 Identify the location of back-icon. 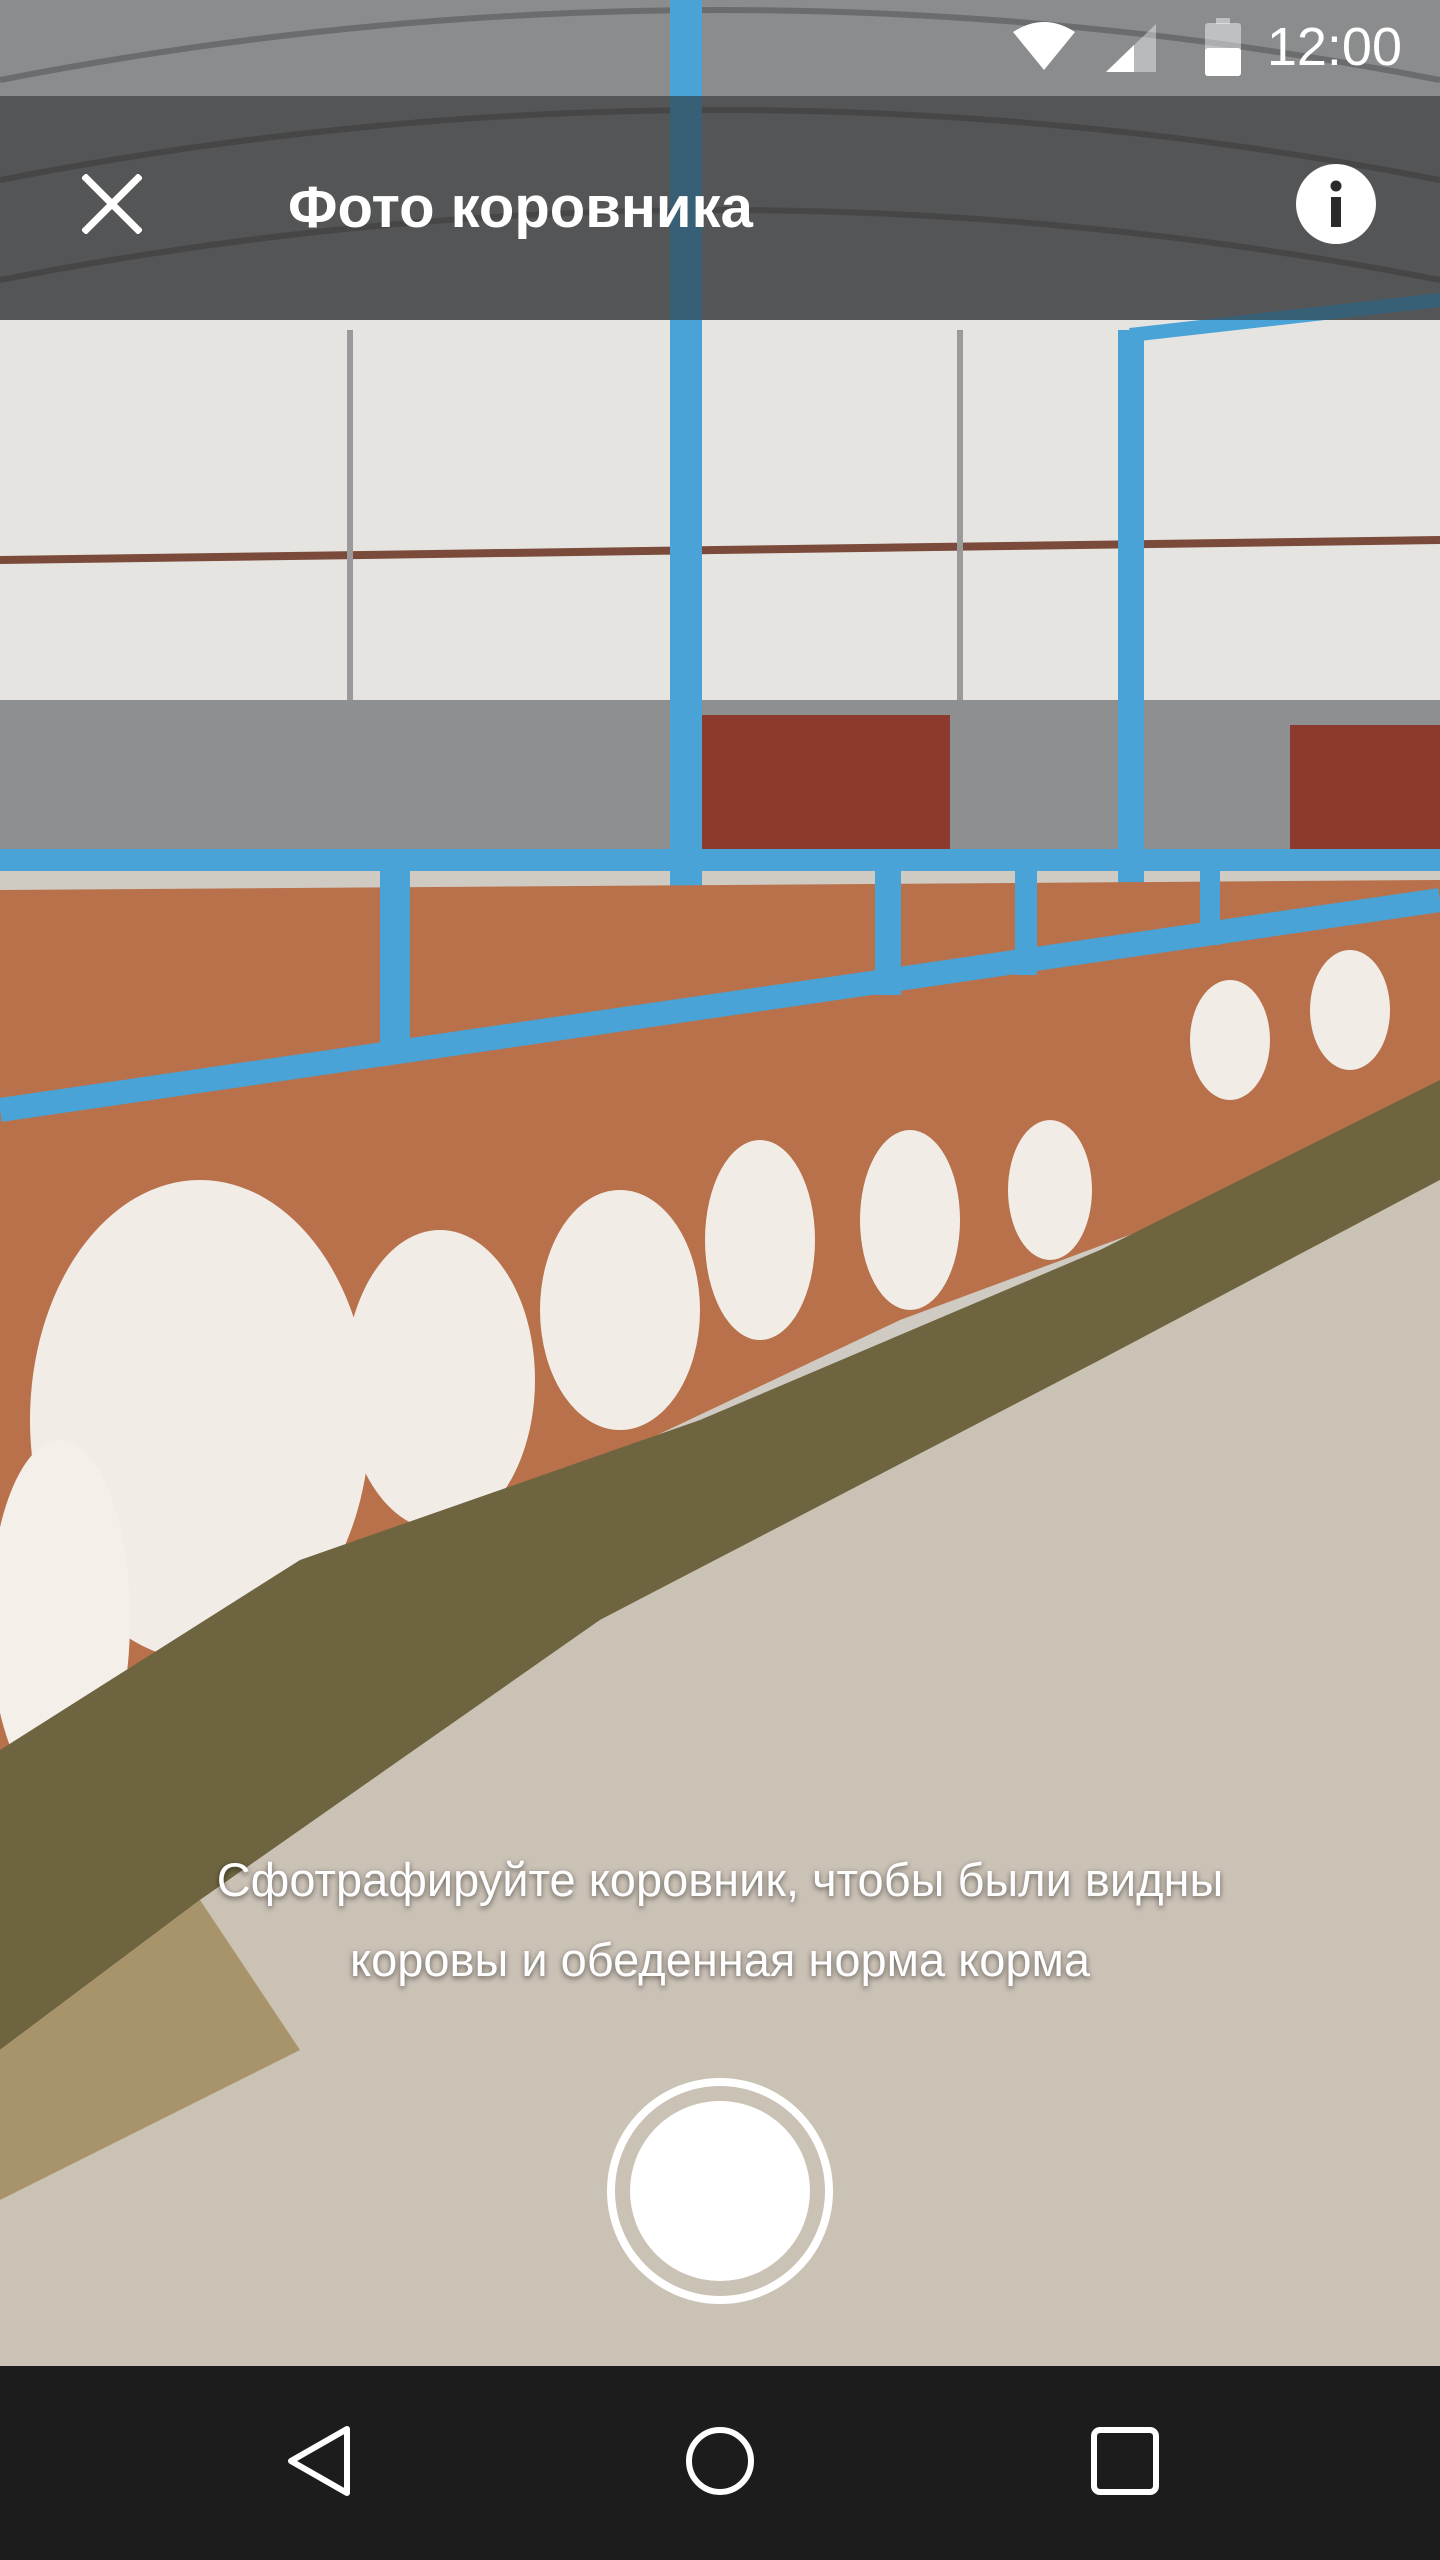
(320, 2463).